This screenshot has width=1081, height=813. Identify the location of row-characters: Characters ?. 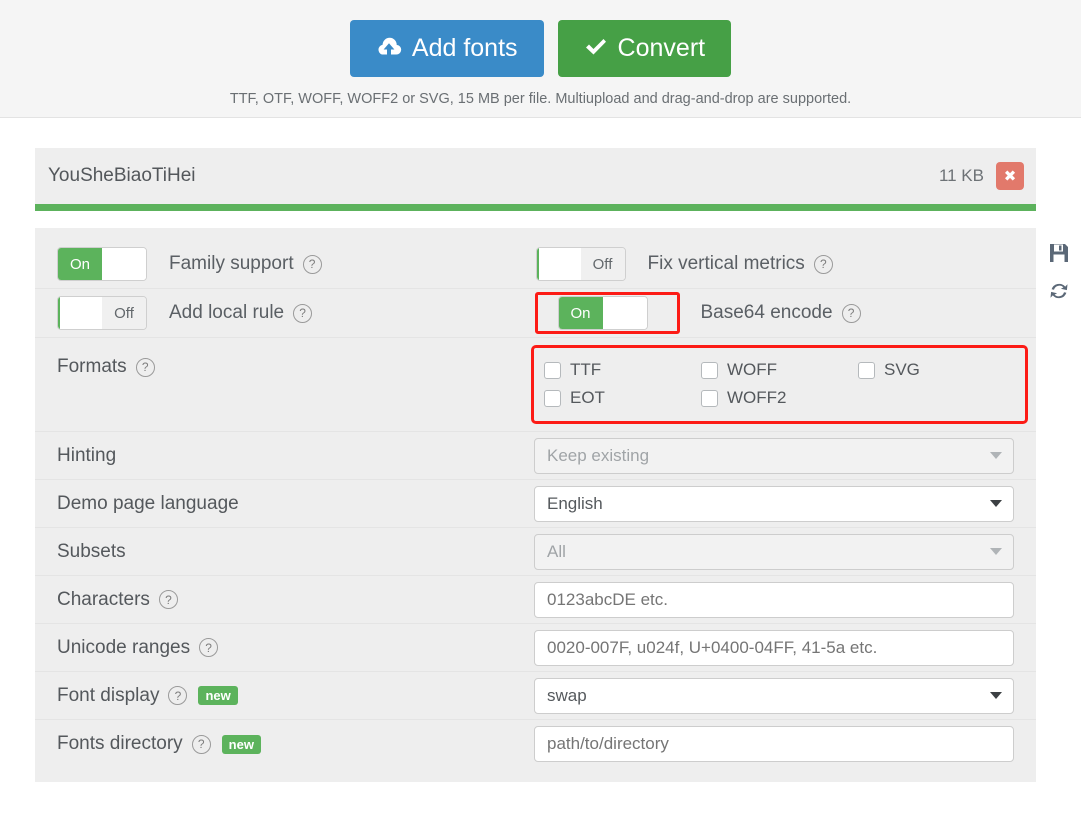
(535, 600).